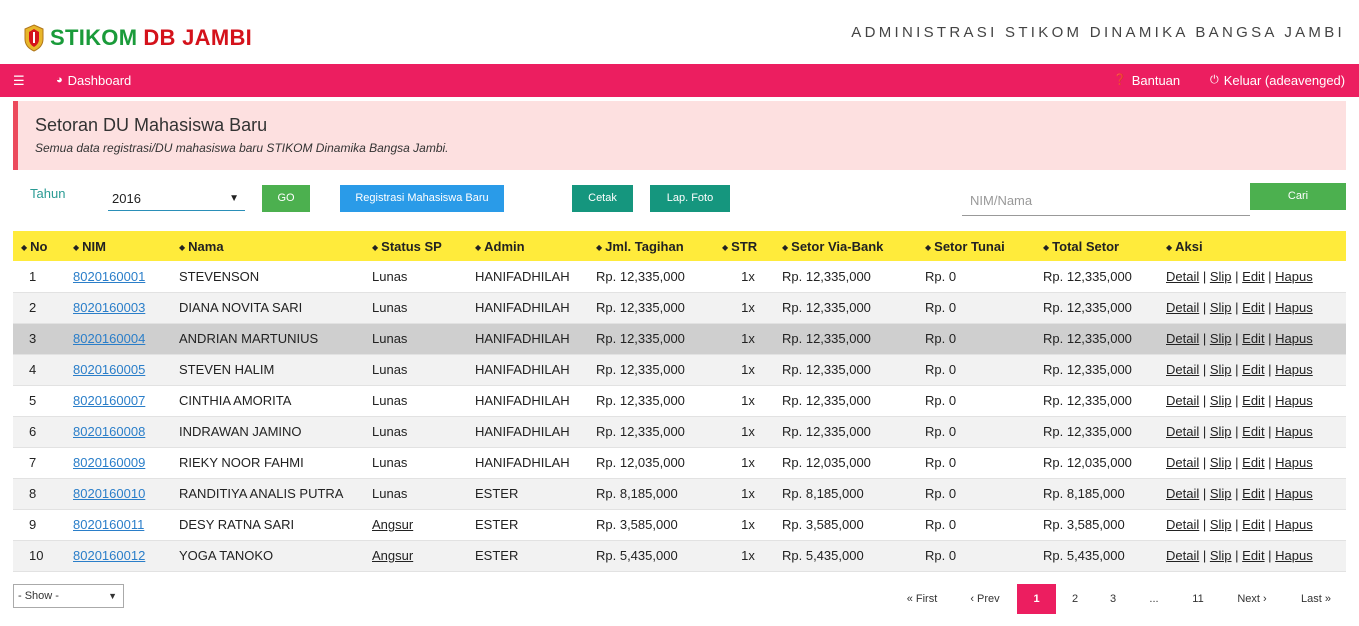 The height and width of the screenshot is (626, 1359). I want to click on cell-bank: Rp. 12,335,000, so click(849, 369).